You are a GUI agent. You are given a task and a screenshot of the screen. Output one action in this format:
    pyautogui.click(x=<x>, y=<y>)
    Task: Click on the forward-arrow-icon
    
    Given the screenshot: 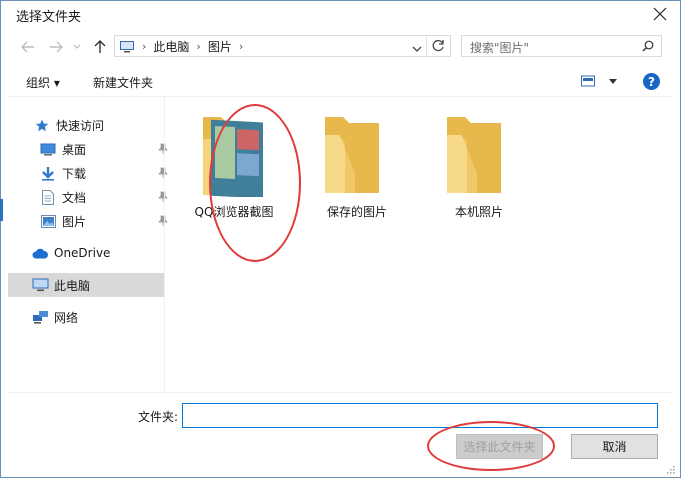 What is the action you would take?
    pyautogui.click(x=56, y=47)
    